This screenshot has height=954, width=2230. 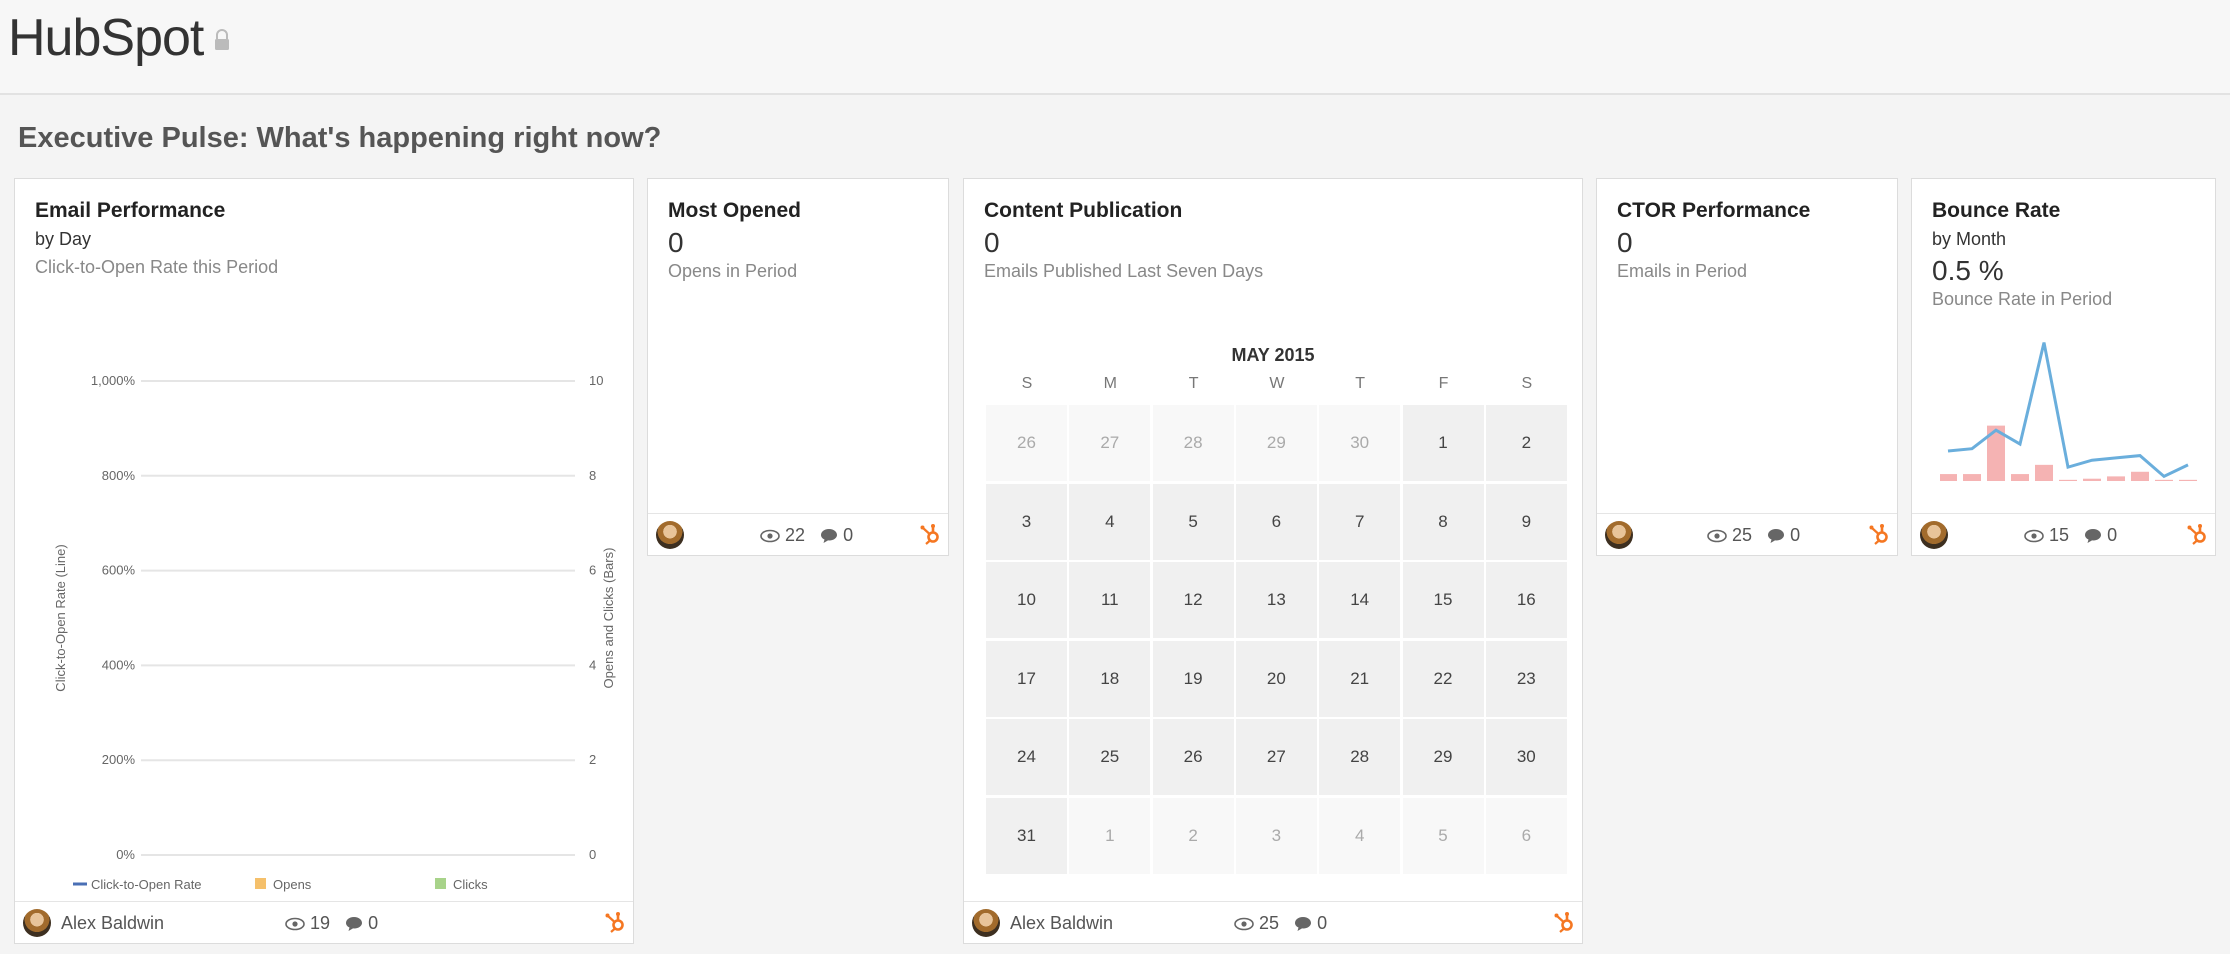 I want to click on calendar-day: 13, so click(x=1276, y=600).